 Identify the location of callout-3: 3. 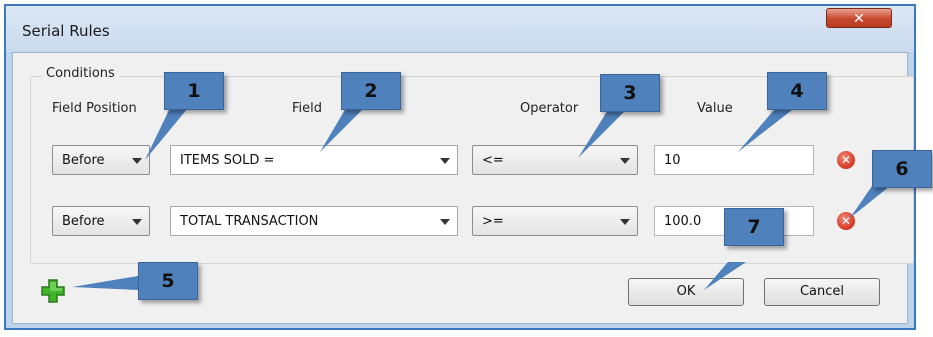
(630, 93).